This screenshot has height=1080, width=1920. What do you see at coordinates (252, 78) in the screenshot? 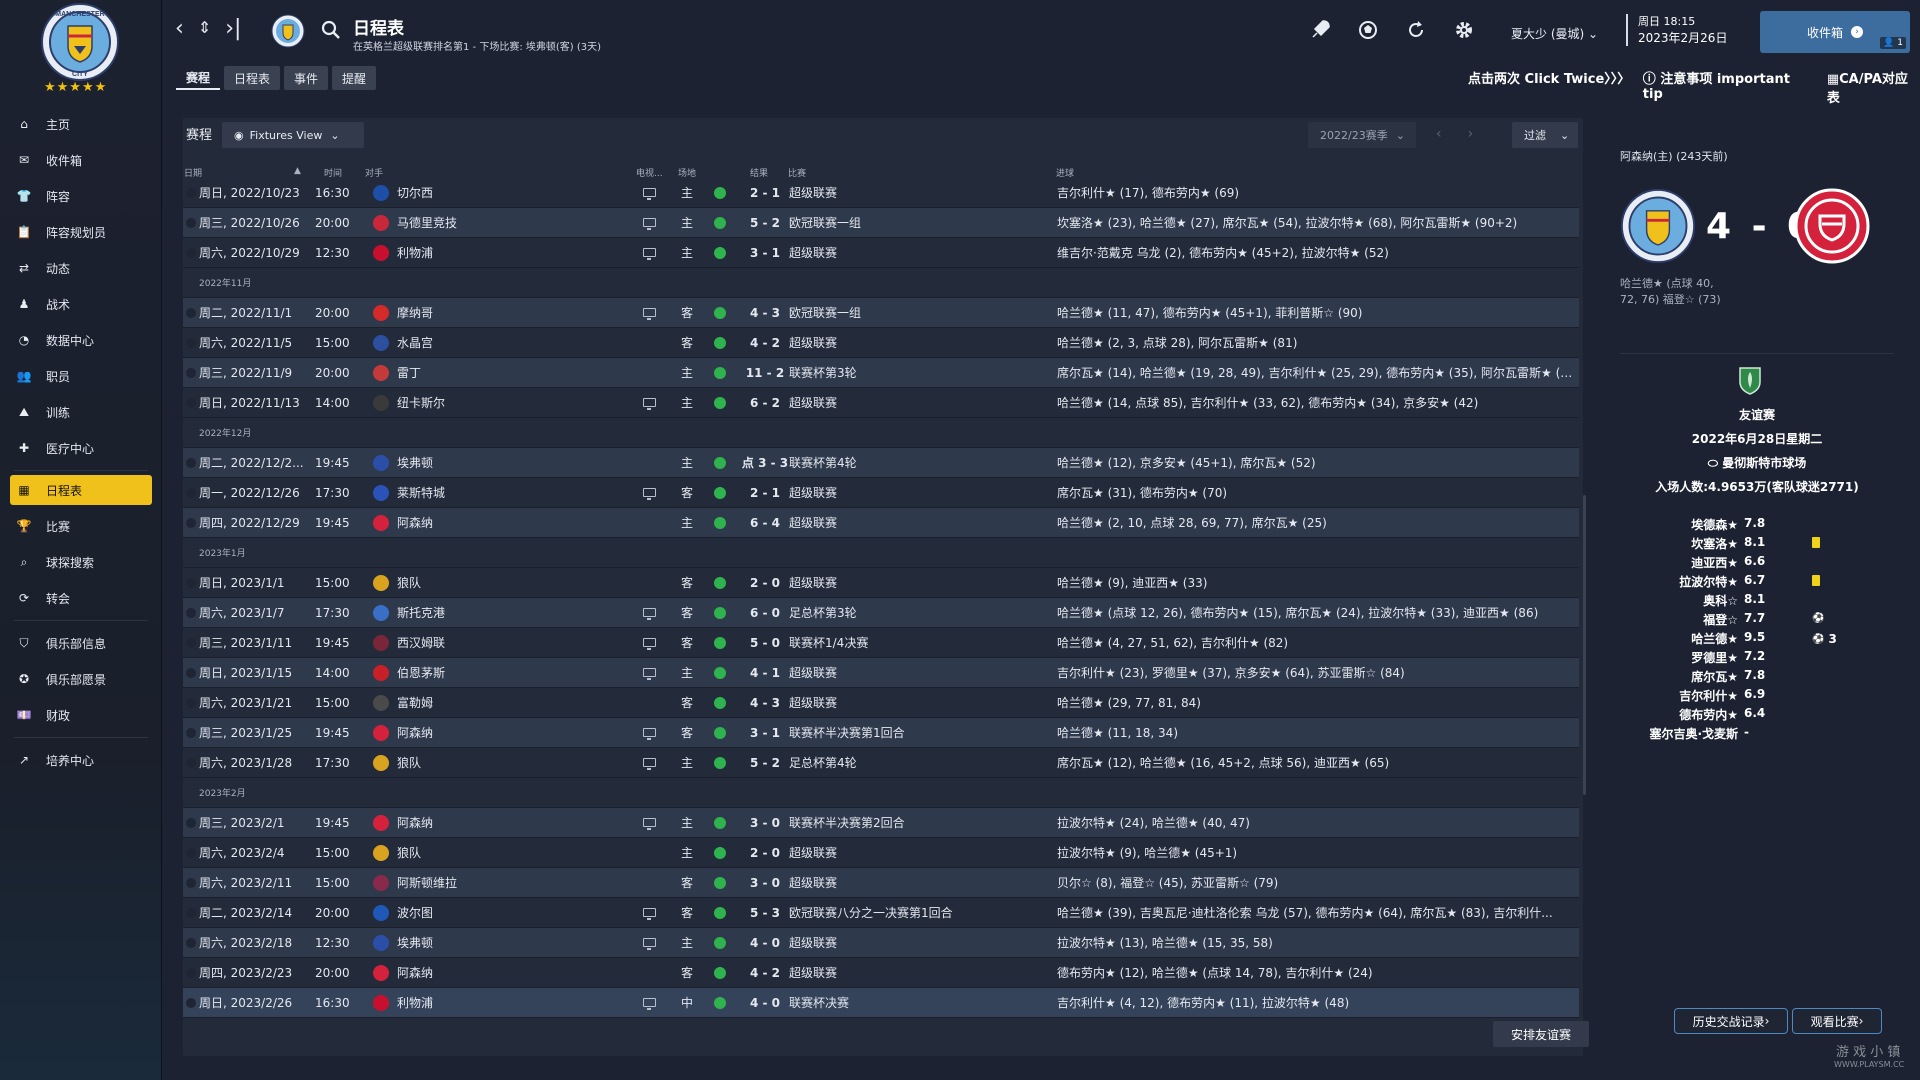
I see `tab-schedule: 日程表` at bounding box center [252, 78].